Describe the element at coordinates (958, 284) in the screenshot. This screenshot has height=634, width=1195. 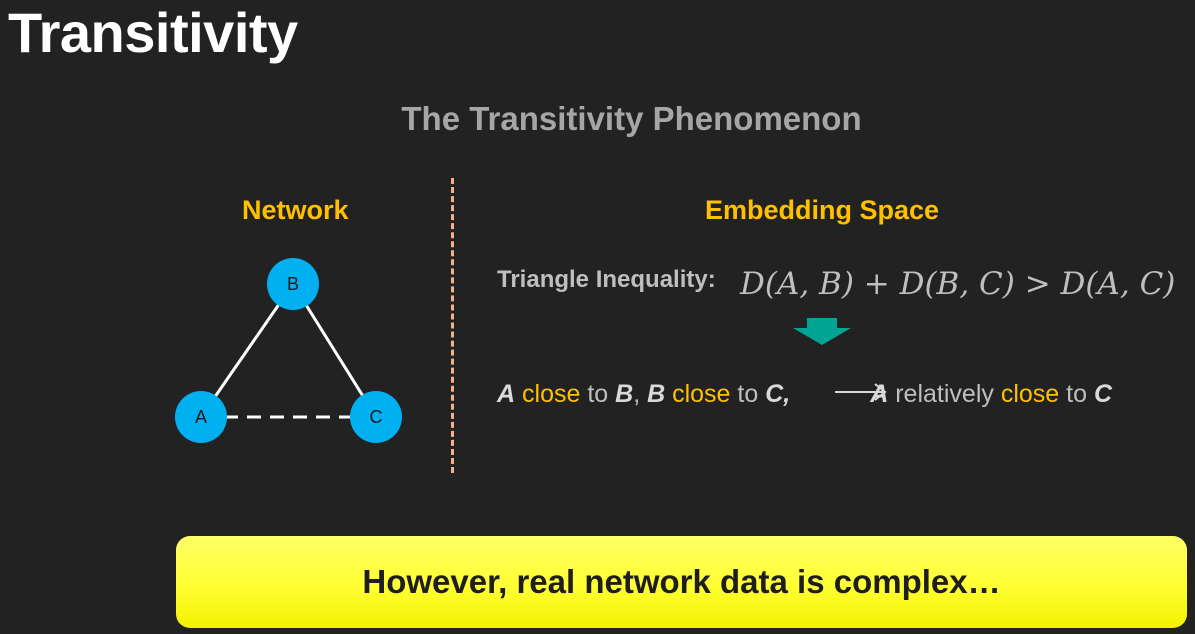
I see `triangle-inequality-formula: D(A, B) + D(B, C) > D(A, C)` at that location.